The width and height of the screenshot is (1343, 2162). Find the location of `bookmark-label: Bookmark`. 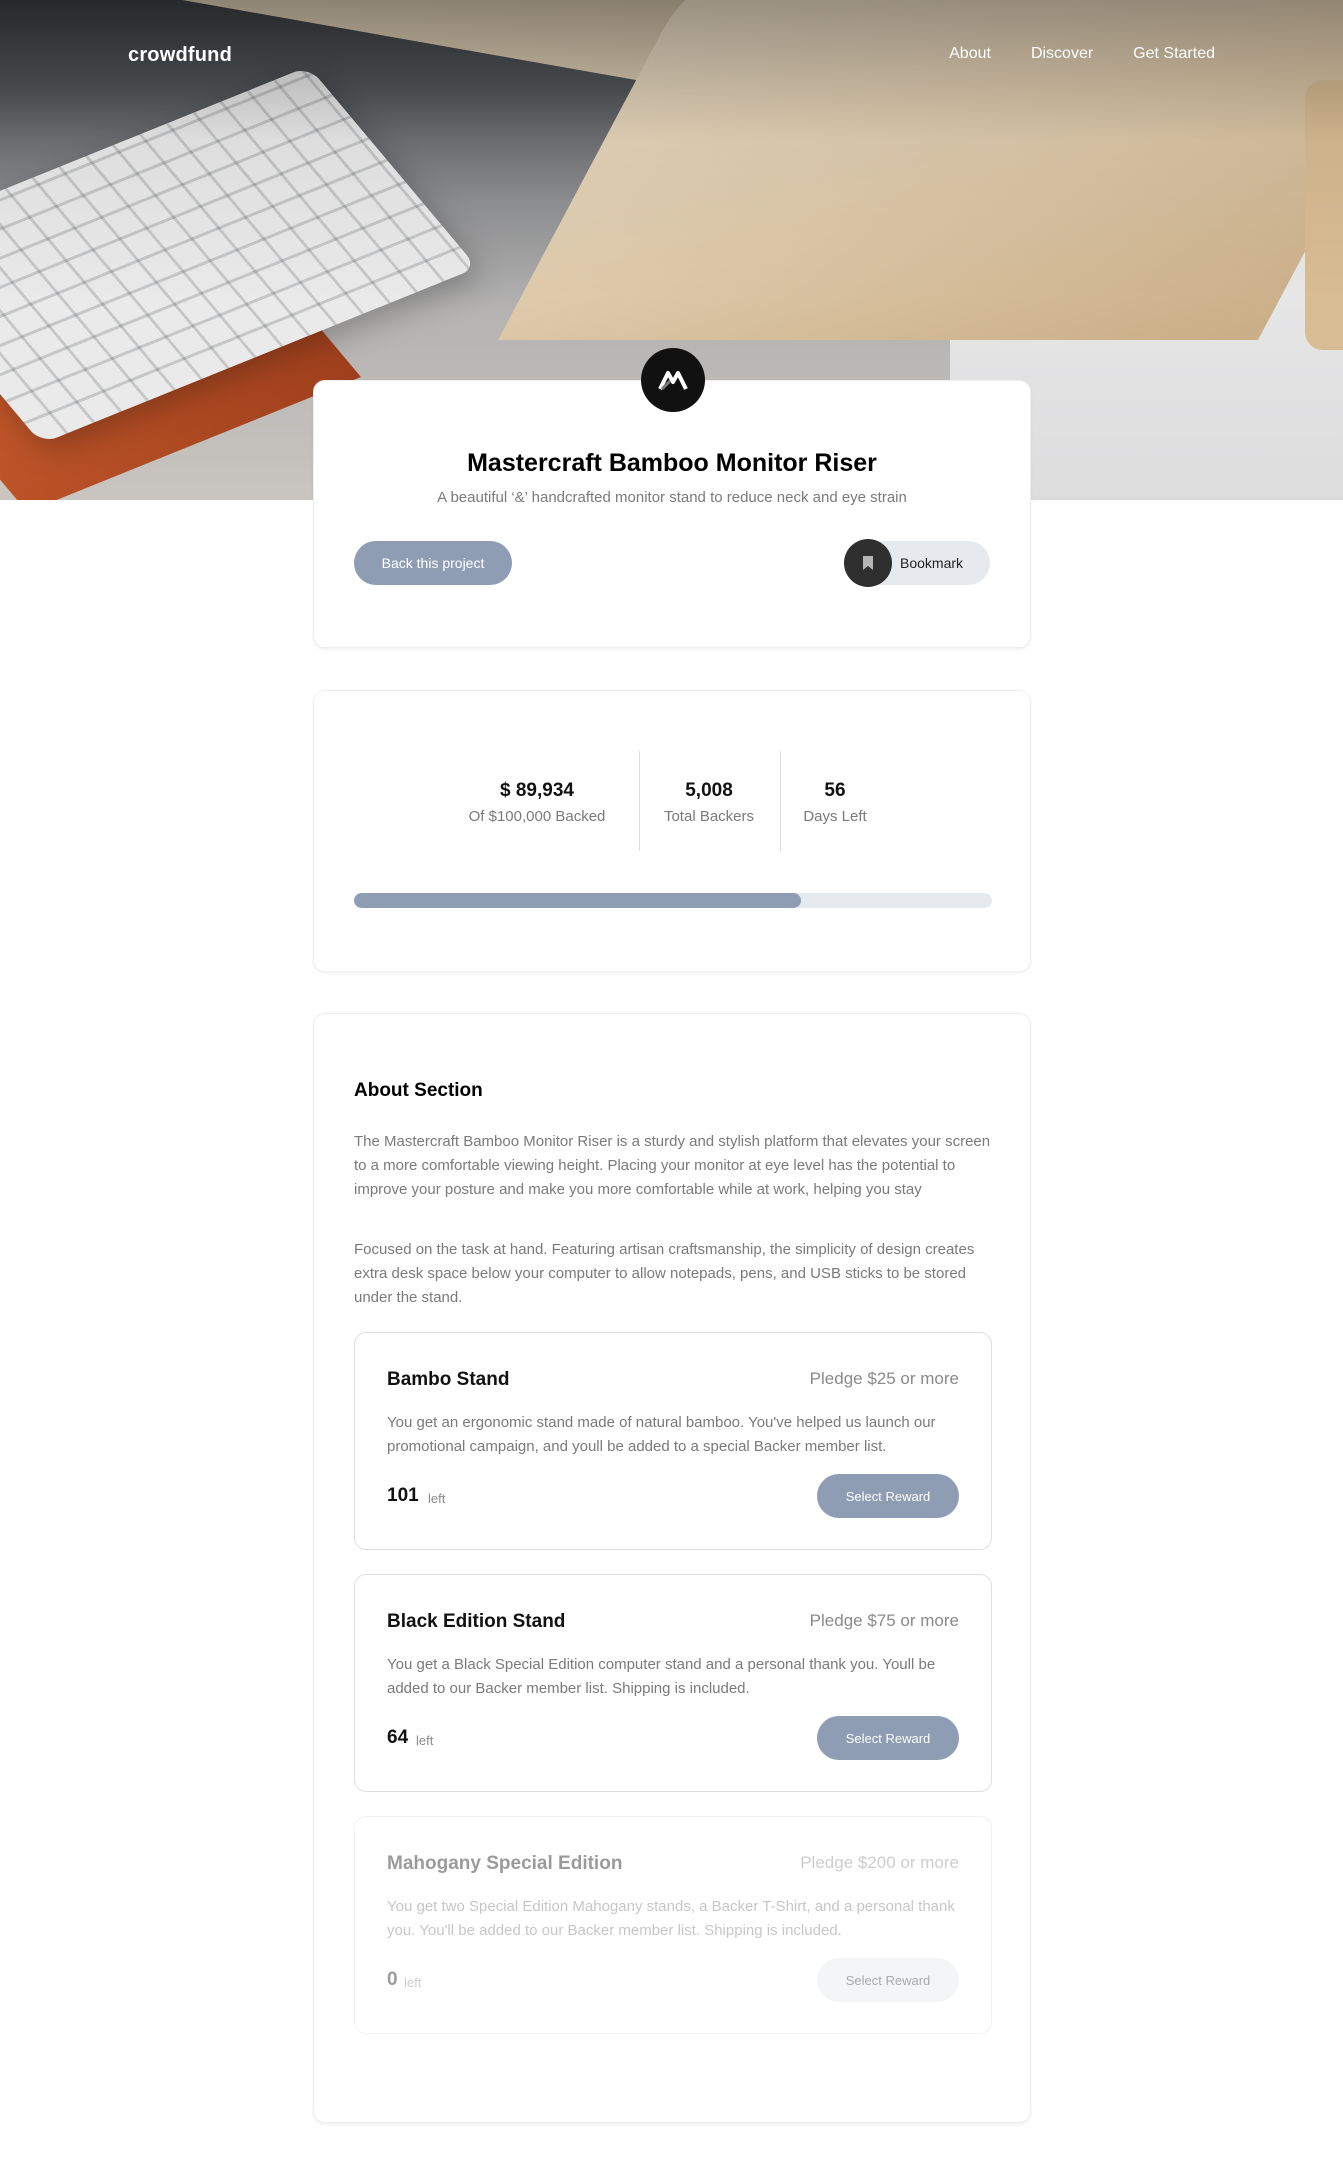

bookmark-label: Bookmark is located at coordinates (932, 563).